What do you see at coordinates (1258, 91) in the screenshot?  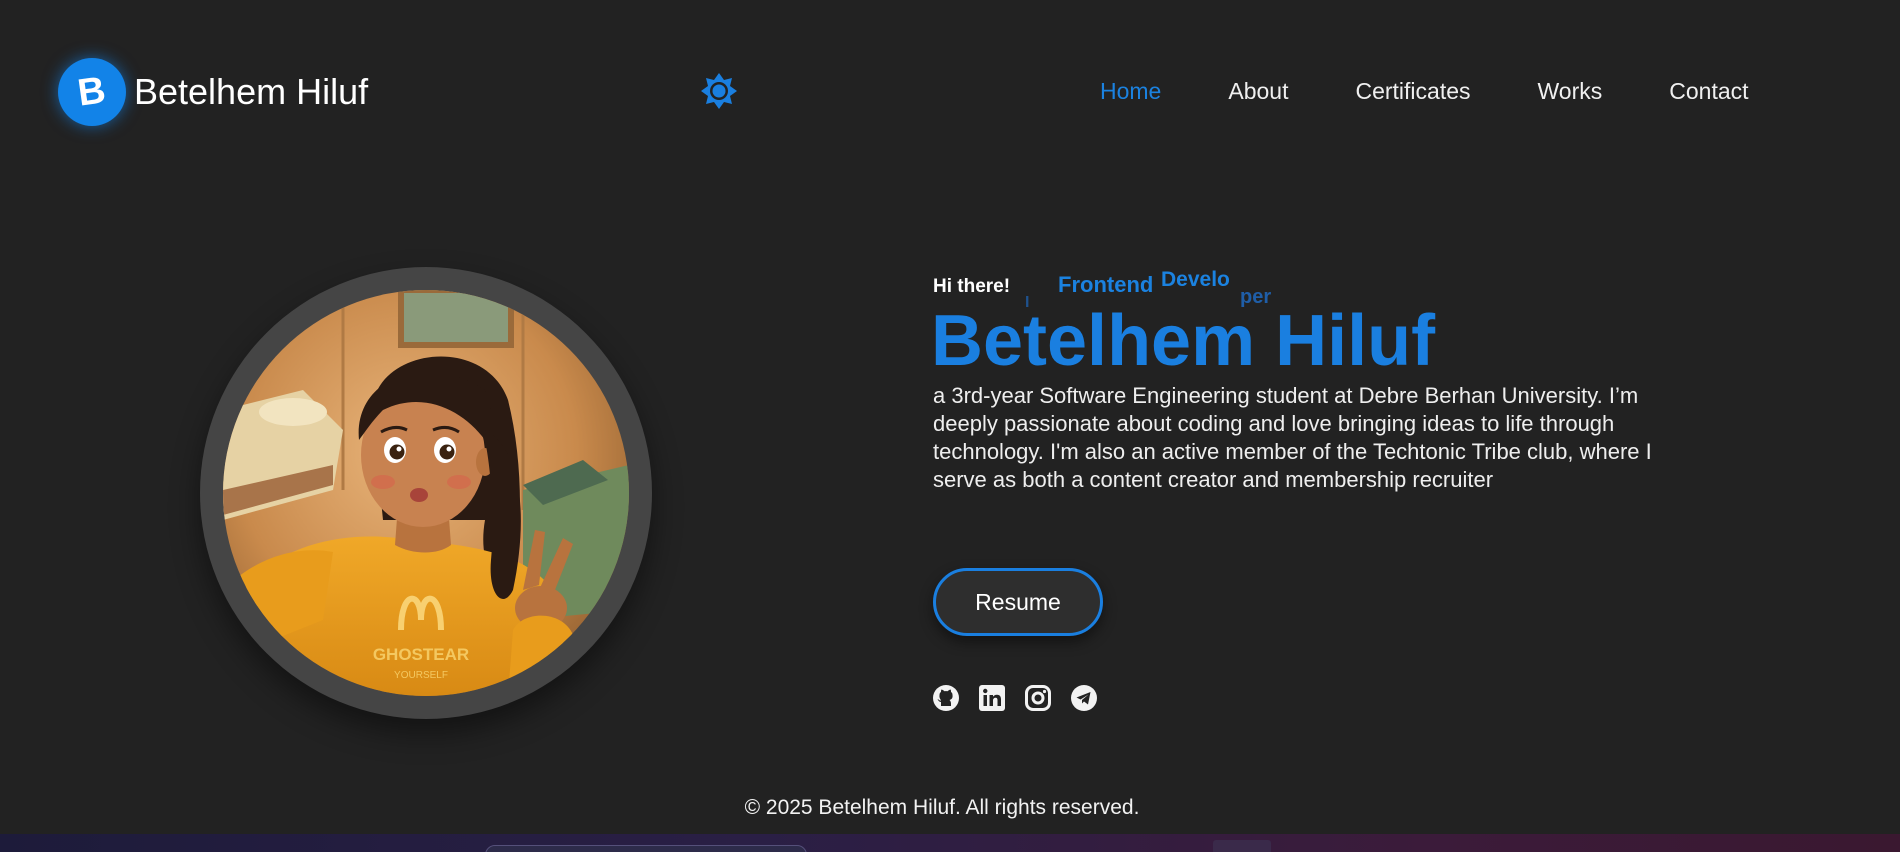 I see `nav-about: About` at bounding box center [1258, 91].